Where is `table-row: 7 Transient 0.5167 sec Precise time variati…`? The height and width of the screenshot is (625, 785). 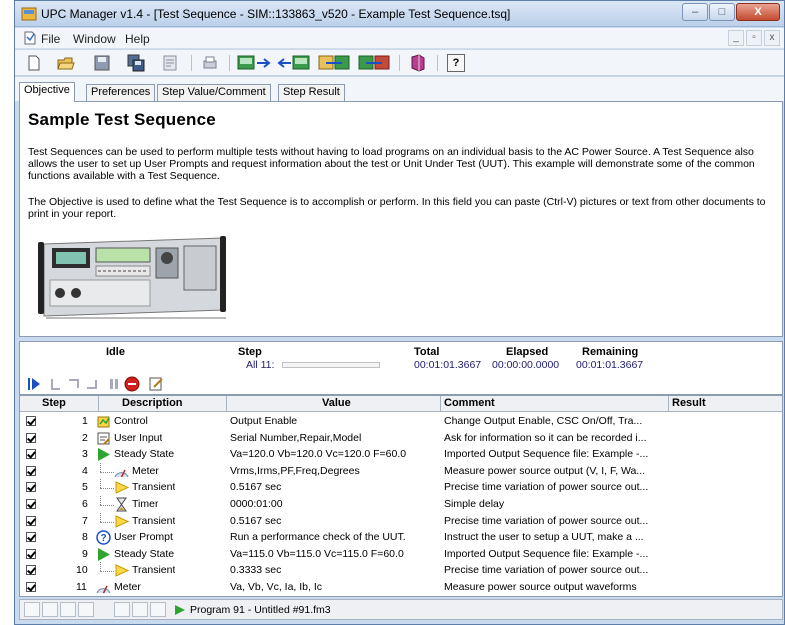
table-row: 7 Transient 0.5167 sec Precise time variati… is located at coordinates (401, 521).